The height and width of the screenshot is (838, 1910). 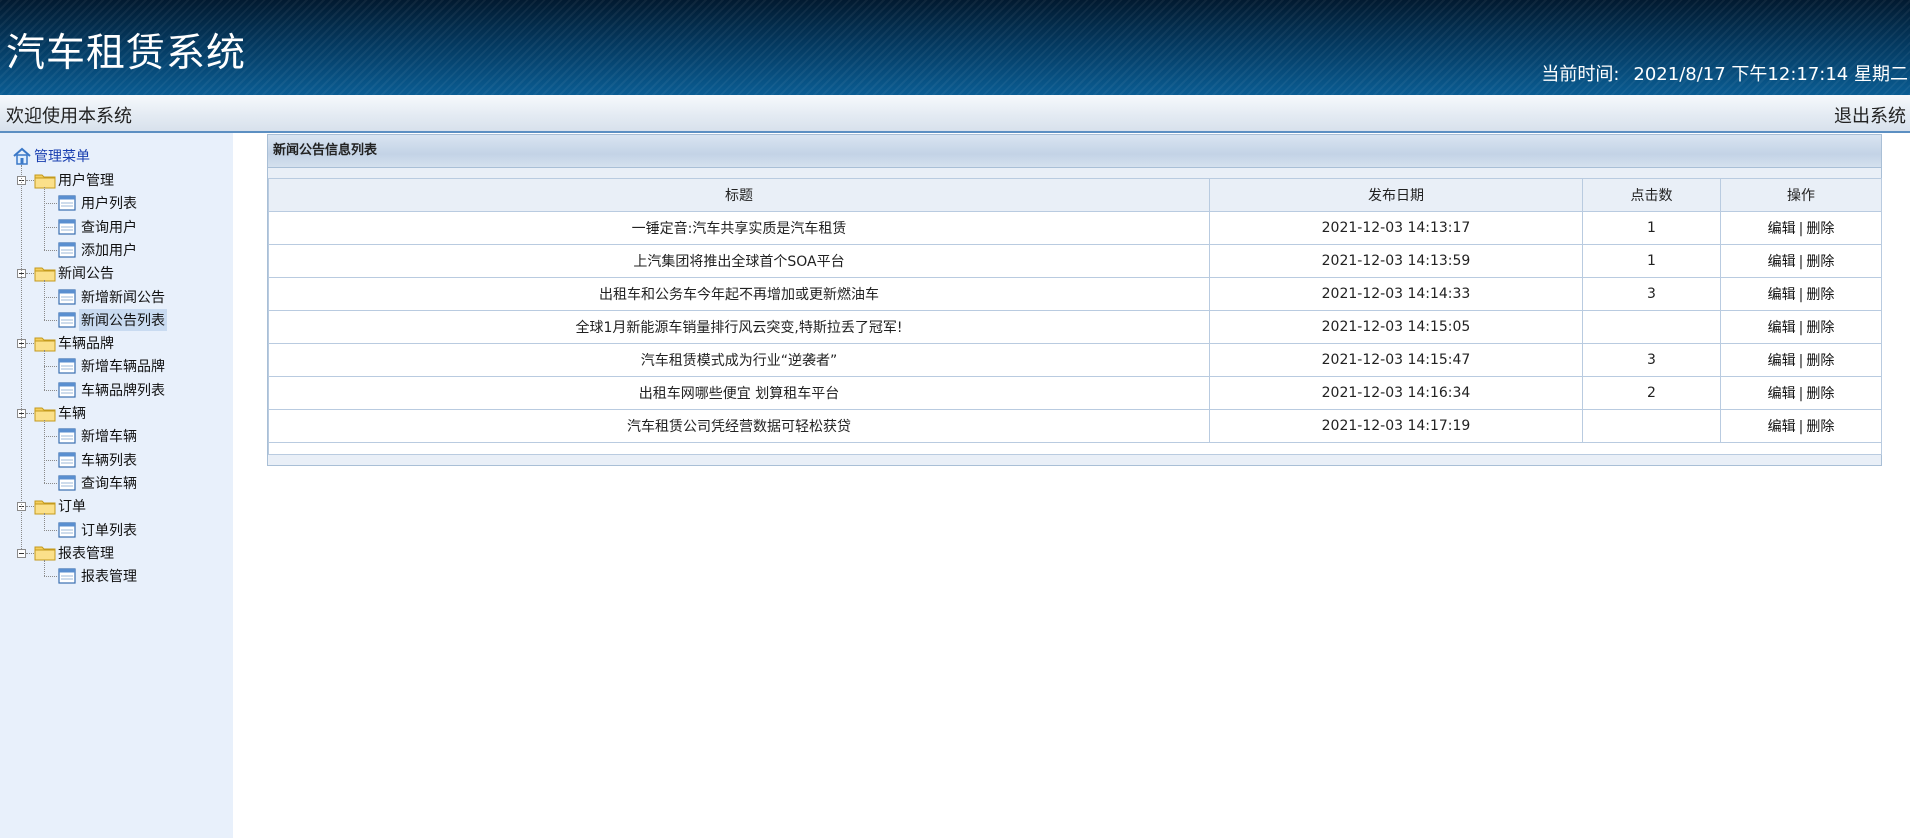 I want to click on sidebar-group-label: 新闻公告, so click(x=86, y=274).